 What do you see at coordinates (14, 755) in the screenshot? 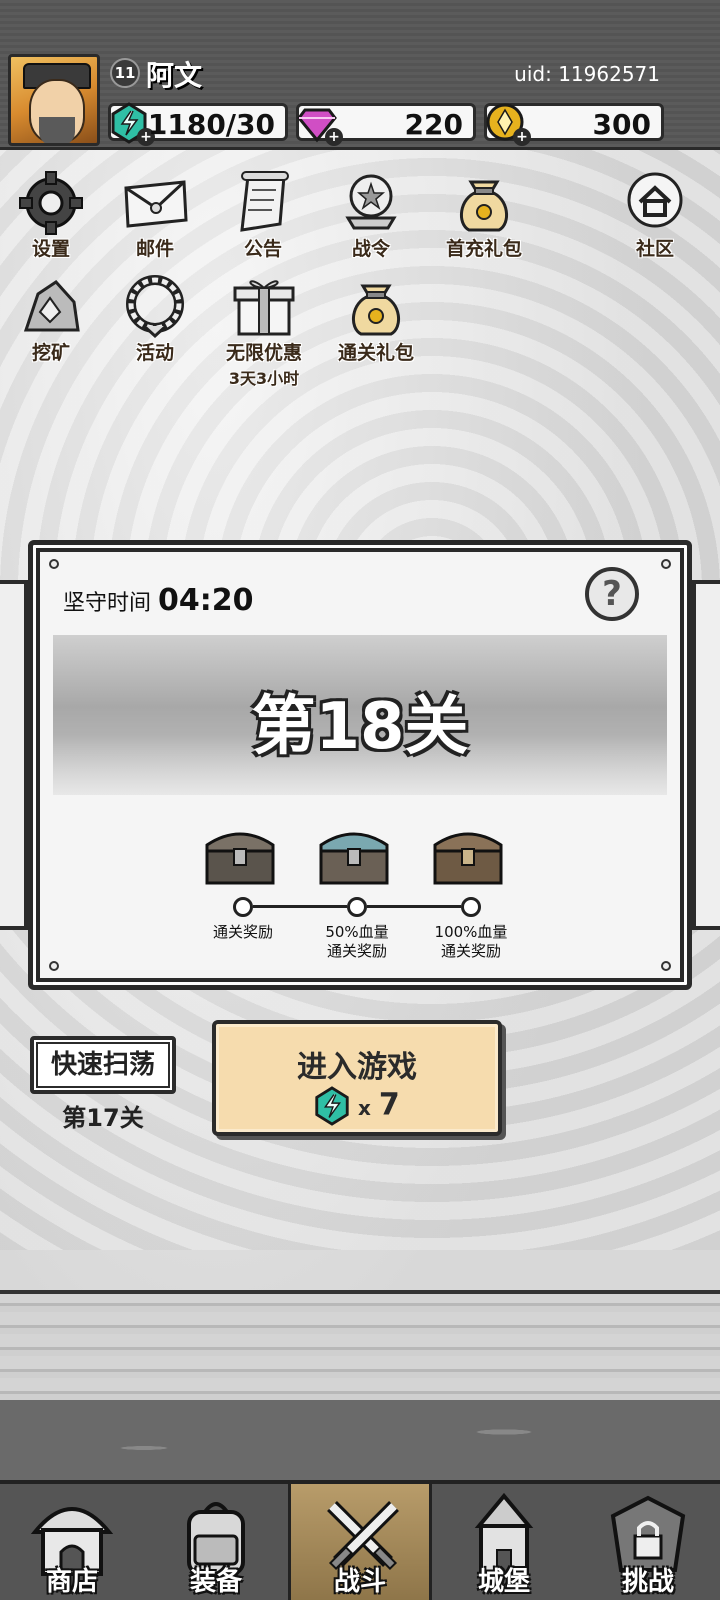
I see `previous-stage-panel` at bounding box center [14, 755].